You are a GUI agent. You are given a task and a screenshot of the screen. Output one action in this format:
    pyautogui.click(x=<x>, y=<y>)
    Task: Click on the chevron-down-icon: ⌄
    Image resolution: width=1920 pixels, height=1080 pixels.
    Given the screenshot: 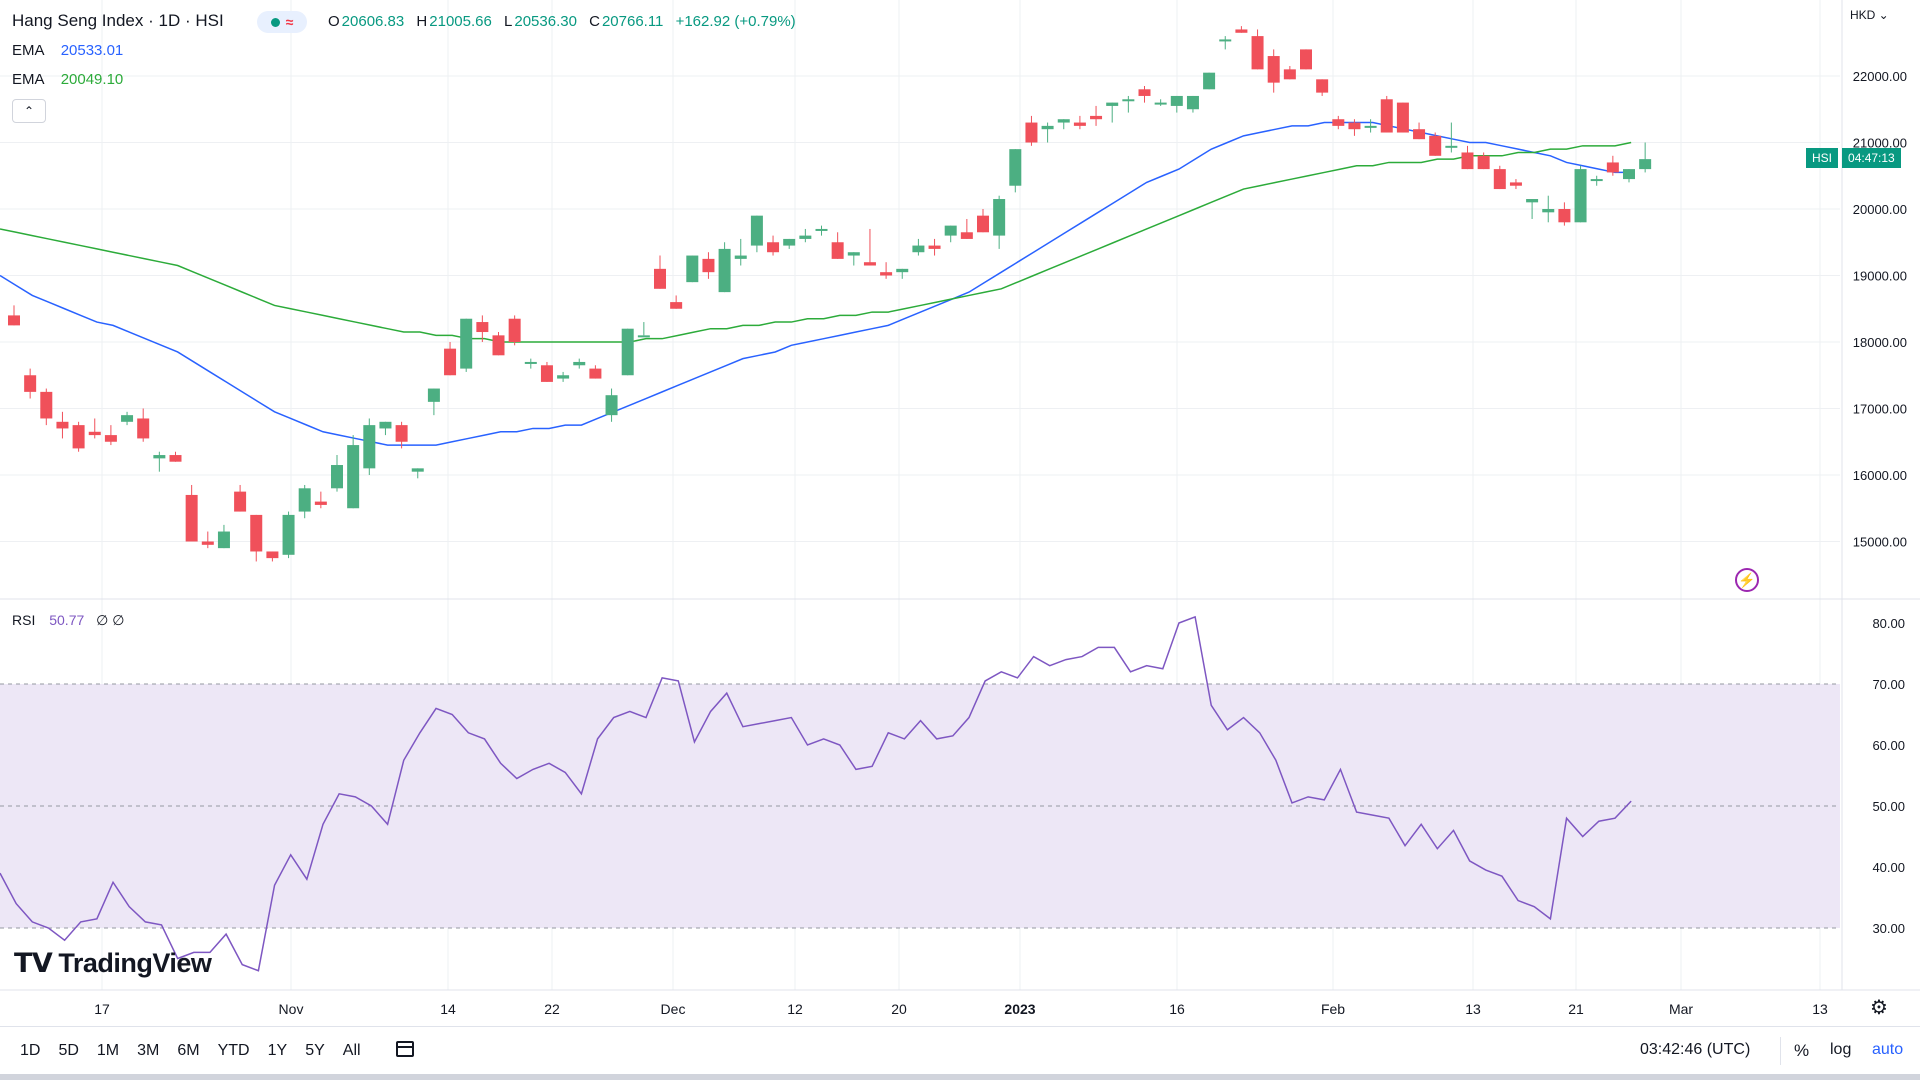 What is the action you would take?
    pyautogui.click(x=1882, y=15)
    